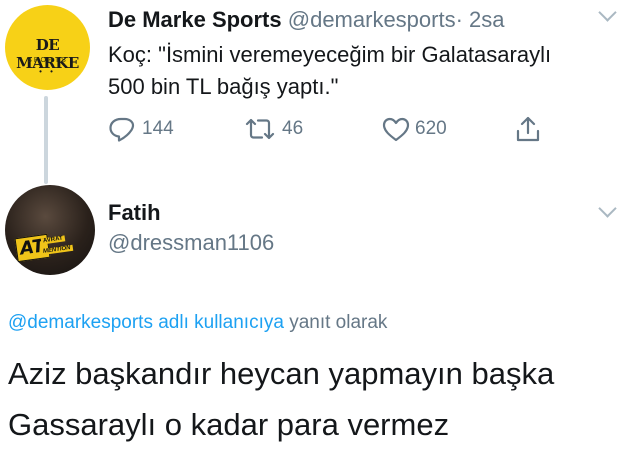  Describe the element at coordinates (46, 140) in the screenshot. I see `thread-connector-line` at that location.